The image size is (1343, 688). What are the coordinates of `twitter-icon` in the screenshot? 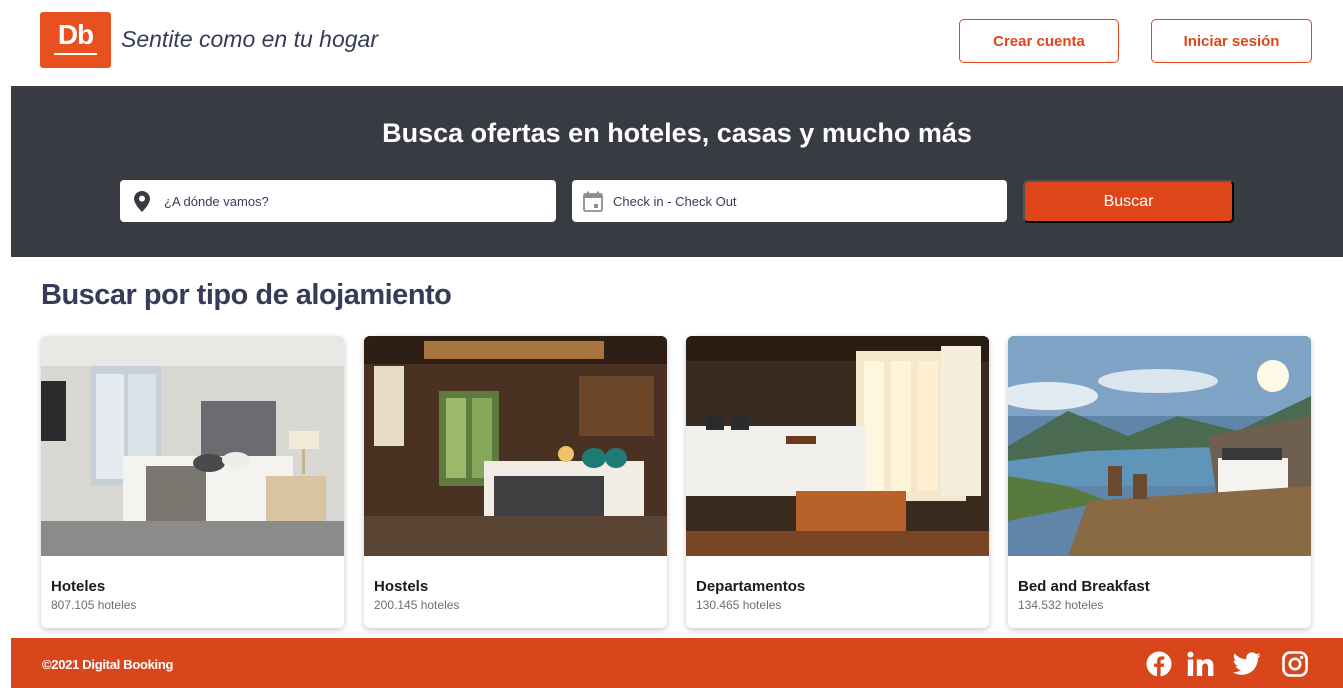 It's located at (1247, 664).